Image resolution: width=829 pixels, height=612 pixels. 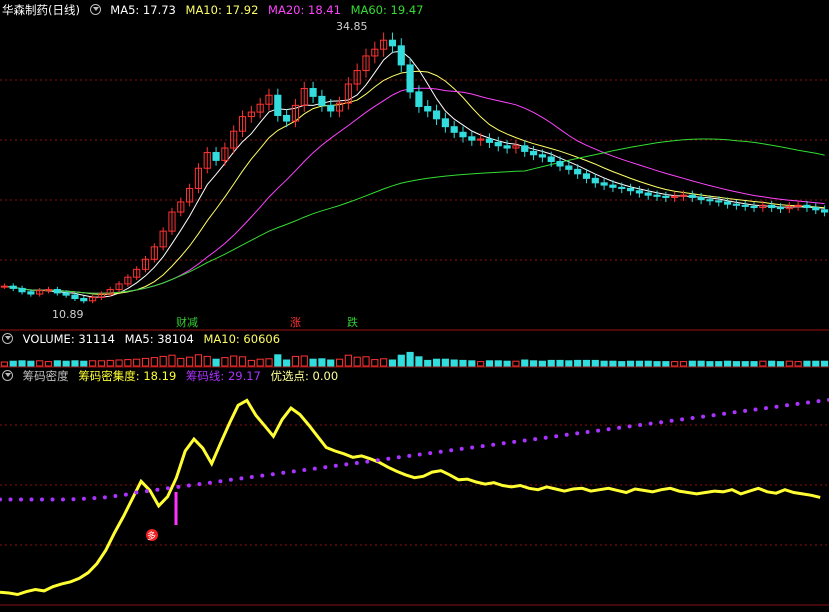 What do you see at coordinates (295, 322) in the screenshot?
I see `signal-label-1: 涨` at bounding box center [295, 322].